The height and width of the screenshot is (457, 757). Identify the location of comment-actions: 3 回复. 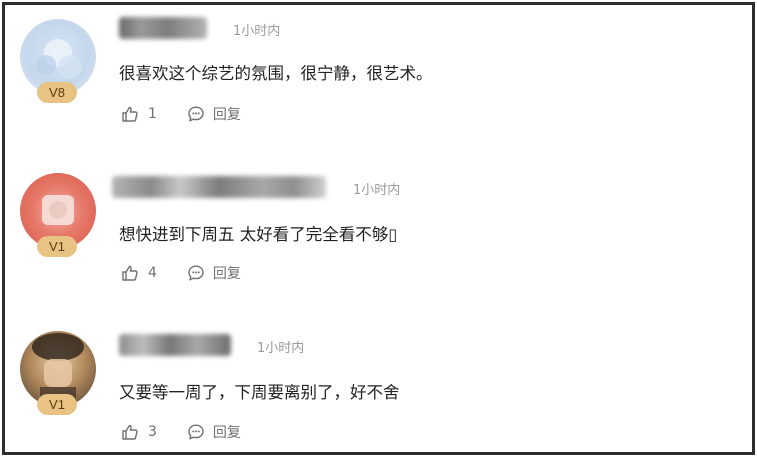
(181, 432).